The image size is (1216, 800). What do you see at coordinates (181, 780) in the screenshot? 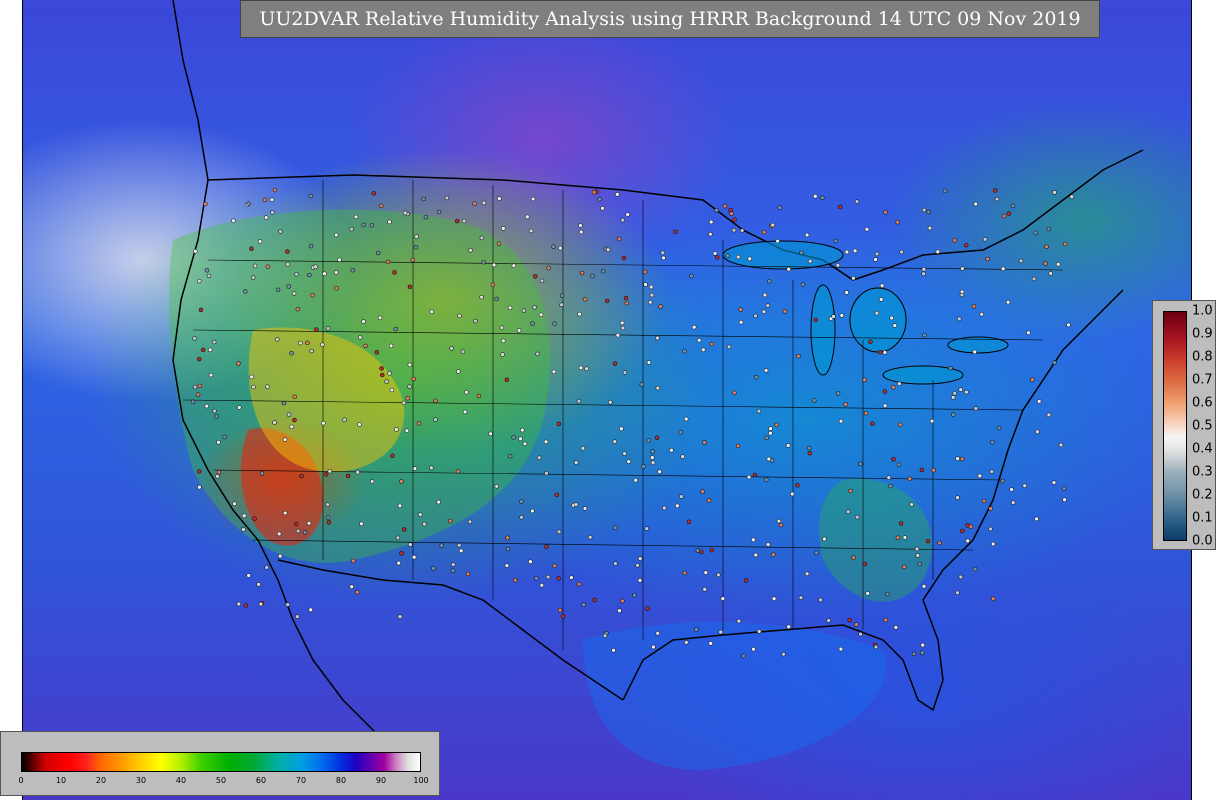
I see `rh-tick-label: 40` at bounding box center [181, 780].